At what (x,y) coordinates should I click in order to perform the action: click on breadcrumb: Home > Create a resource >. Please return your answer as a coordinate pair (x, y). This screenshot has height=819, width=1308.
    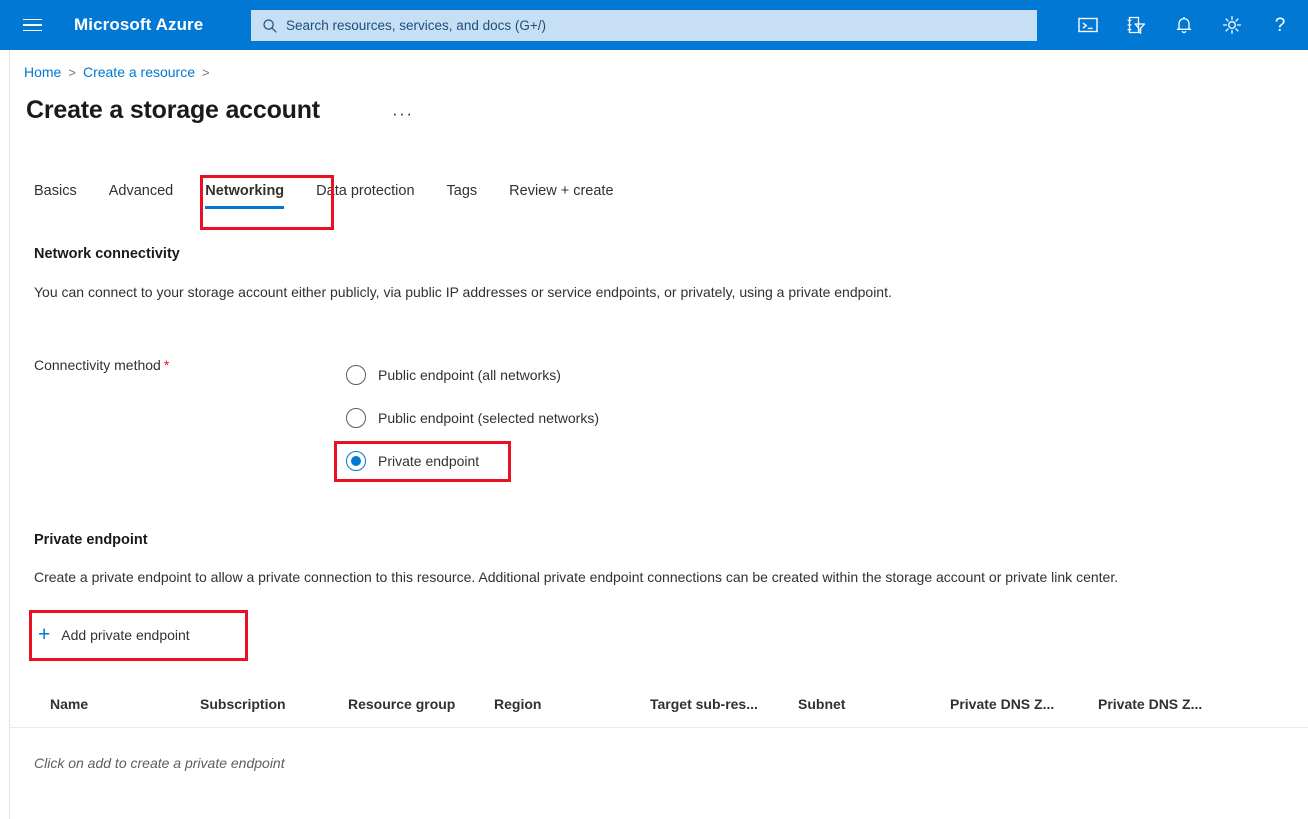
    Looking at the image, I should click on (120, 72).